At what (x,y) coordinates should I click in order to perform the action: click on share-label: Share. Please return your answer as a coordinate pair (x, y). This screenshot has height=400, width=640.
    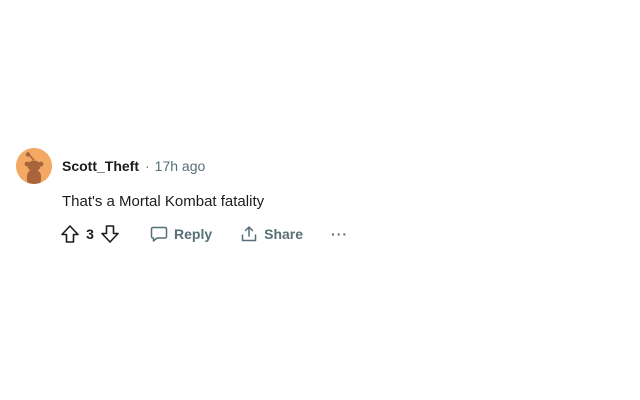
    Looking at the image, I should click on (284, 234).